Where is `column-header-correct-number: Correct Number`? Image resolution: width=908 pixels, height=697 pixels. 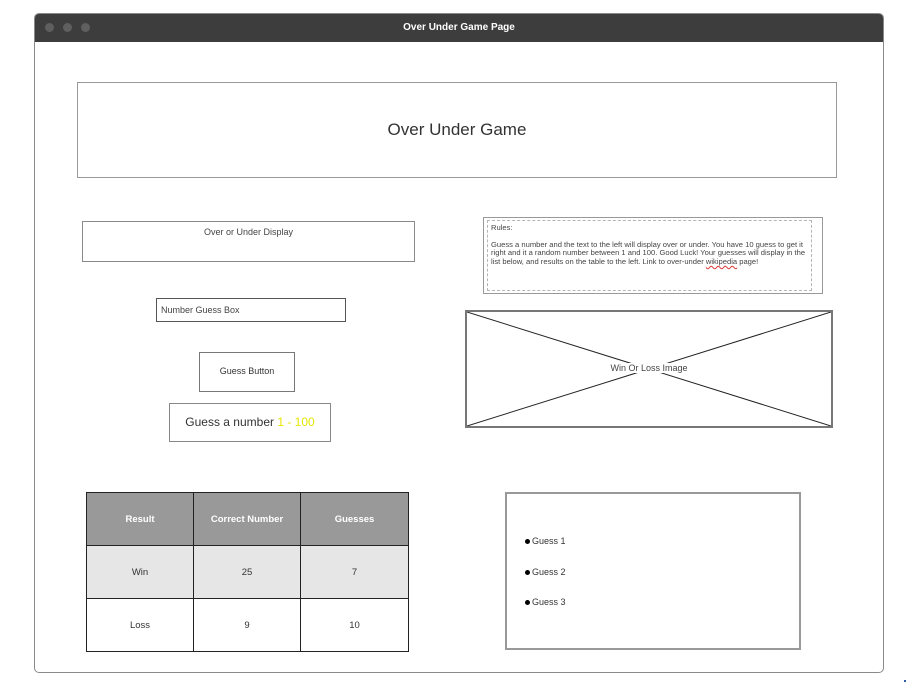
column-header-correct-number: Correct Number is located at coordinates (247, 519).